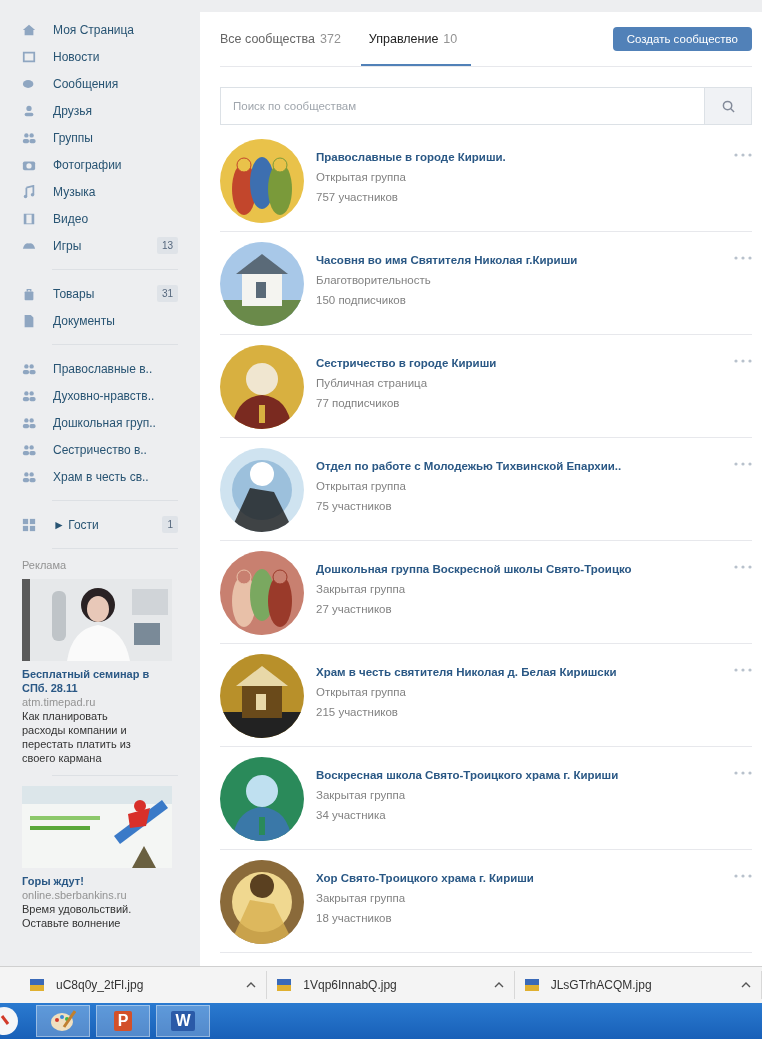  I want to click on grid-icon, so click(29, 524).